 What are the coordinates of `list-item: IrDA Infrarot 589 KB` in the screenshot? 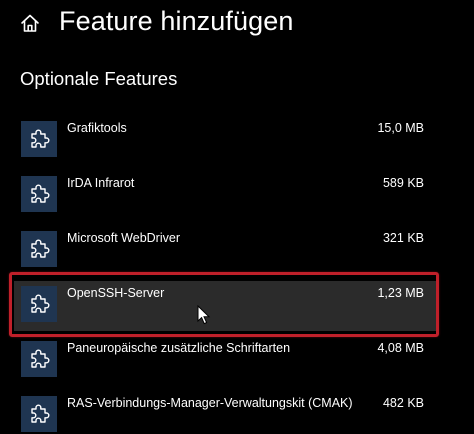 It's located at (226, 196).